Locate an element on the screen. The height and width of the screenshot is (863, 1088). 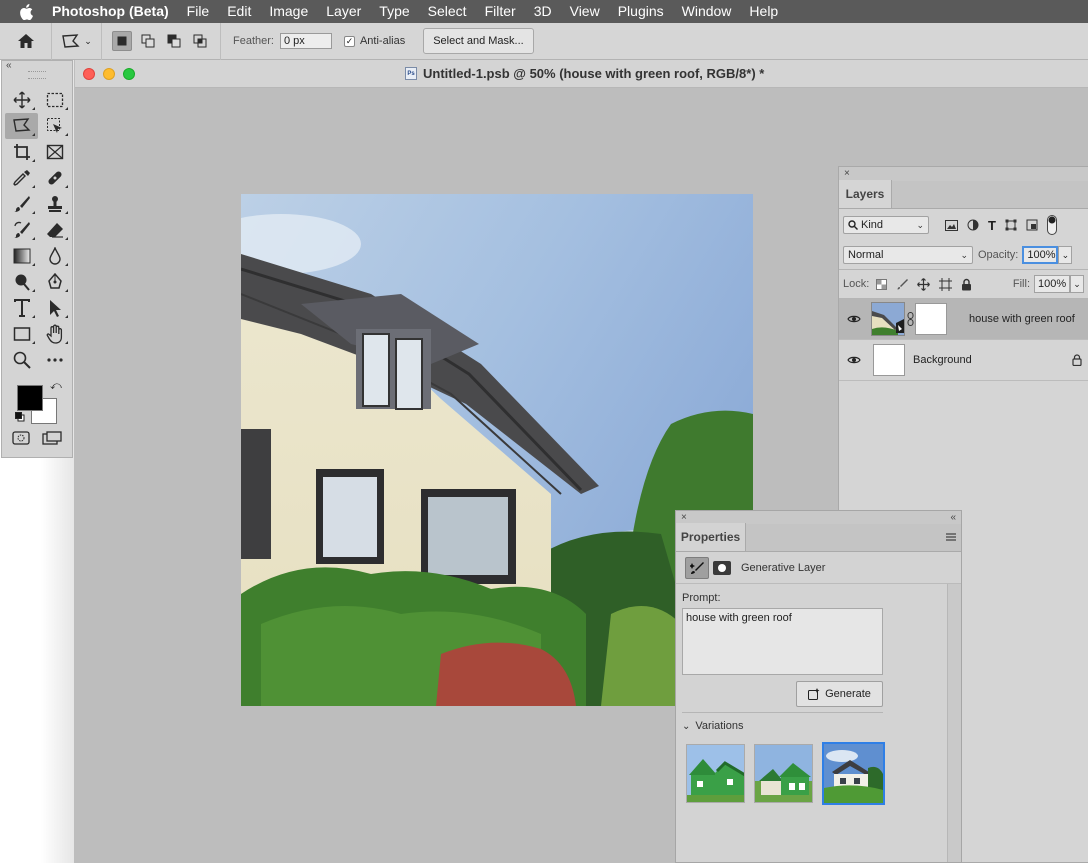
layer-kind-filter: Kind ⌄ is located at coordinates (886, 225).